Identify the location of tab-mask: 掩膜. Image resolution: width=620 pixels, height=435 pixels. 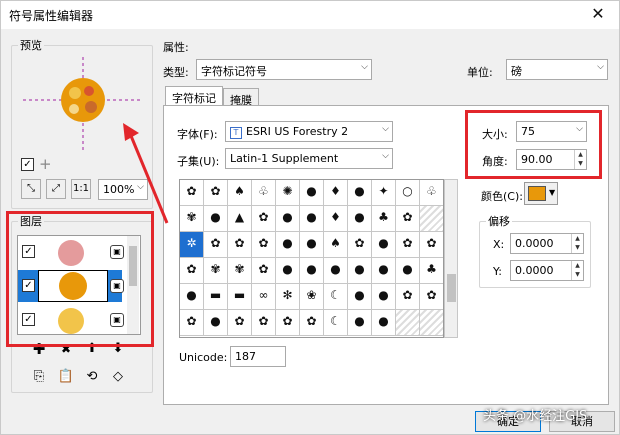
(241, 97).